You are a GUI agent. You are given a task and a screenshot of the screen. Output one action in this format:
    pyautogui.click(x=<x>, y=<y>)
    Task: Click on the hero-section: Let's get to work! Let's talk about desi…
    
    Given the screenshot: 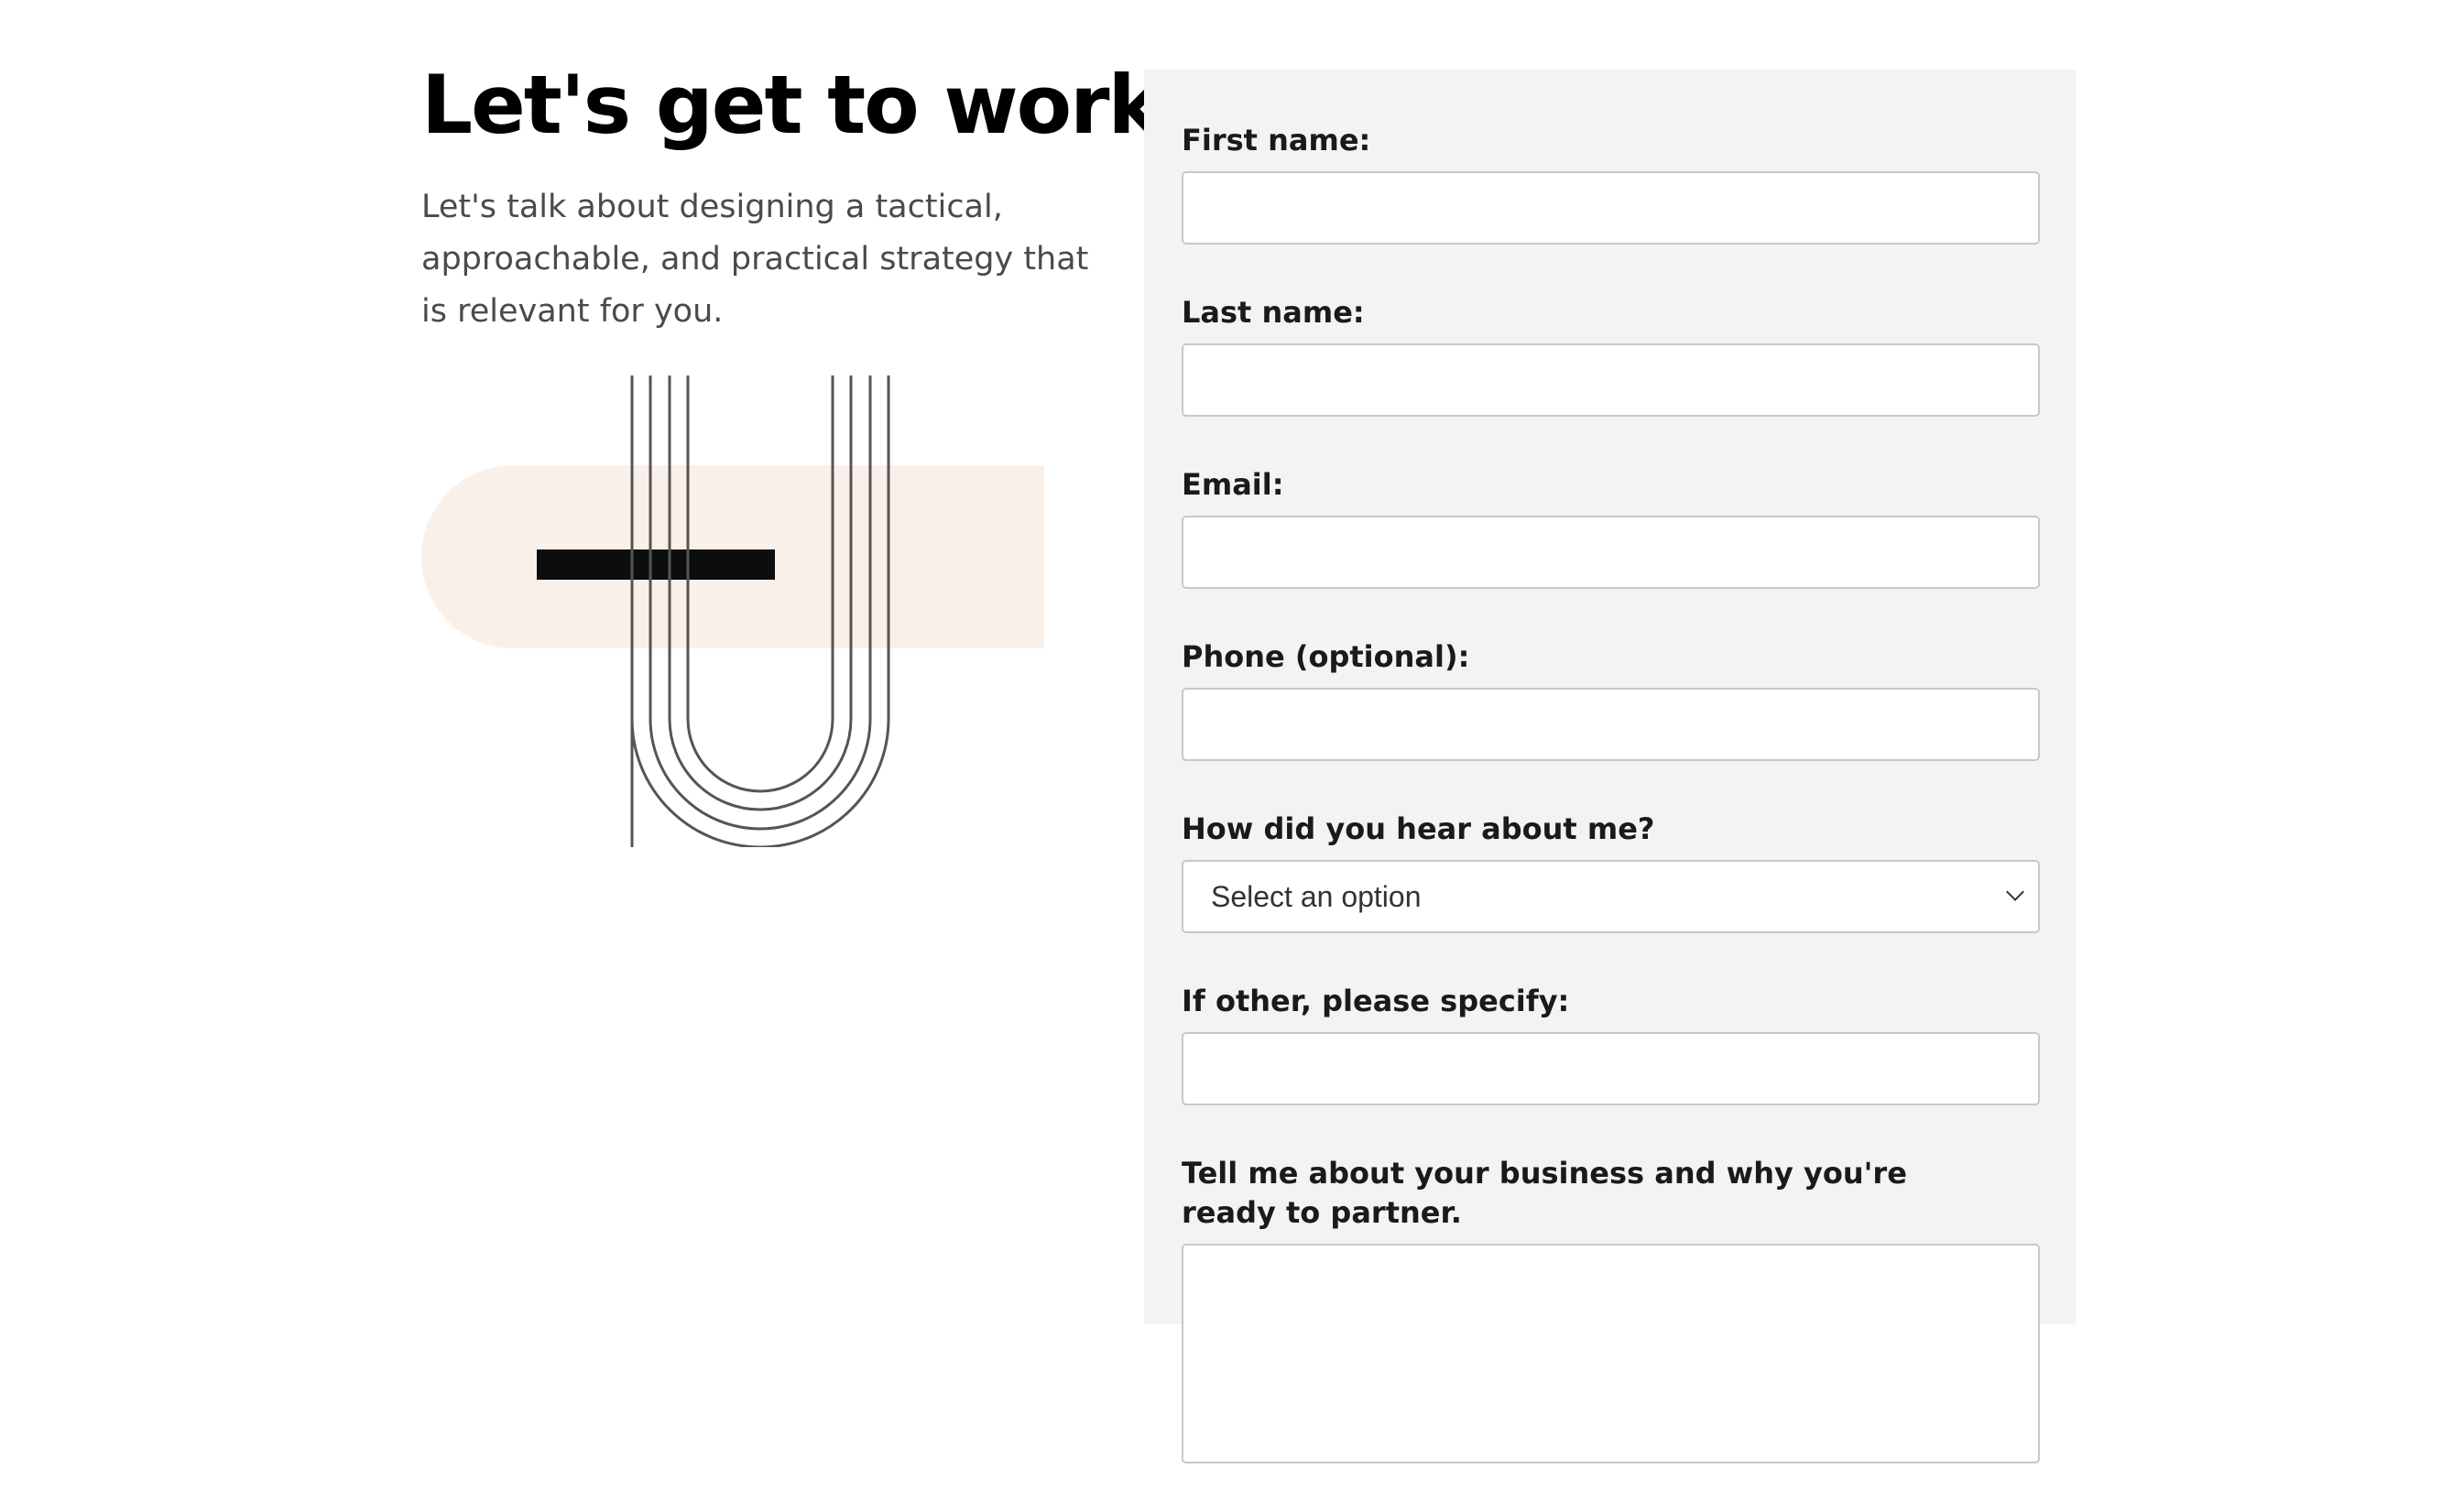 What is the action you would take?
    pyautogui.click(x=808, y=196)
    